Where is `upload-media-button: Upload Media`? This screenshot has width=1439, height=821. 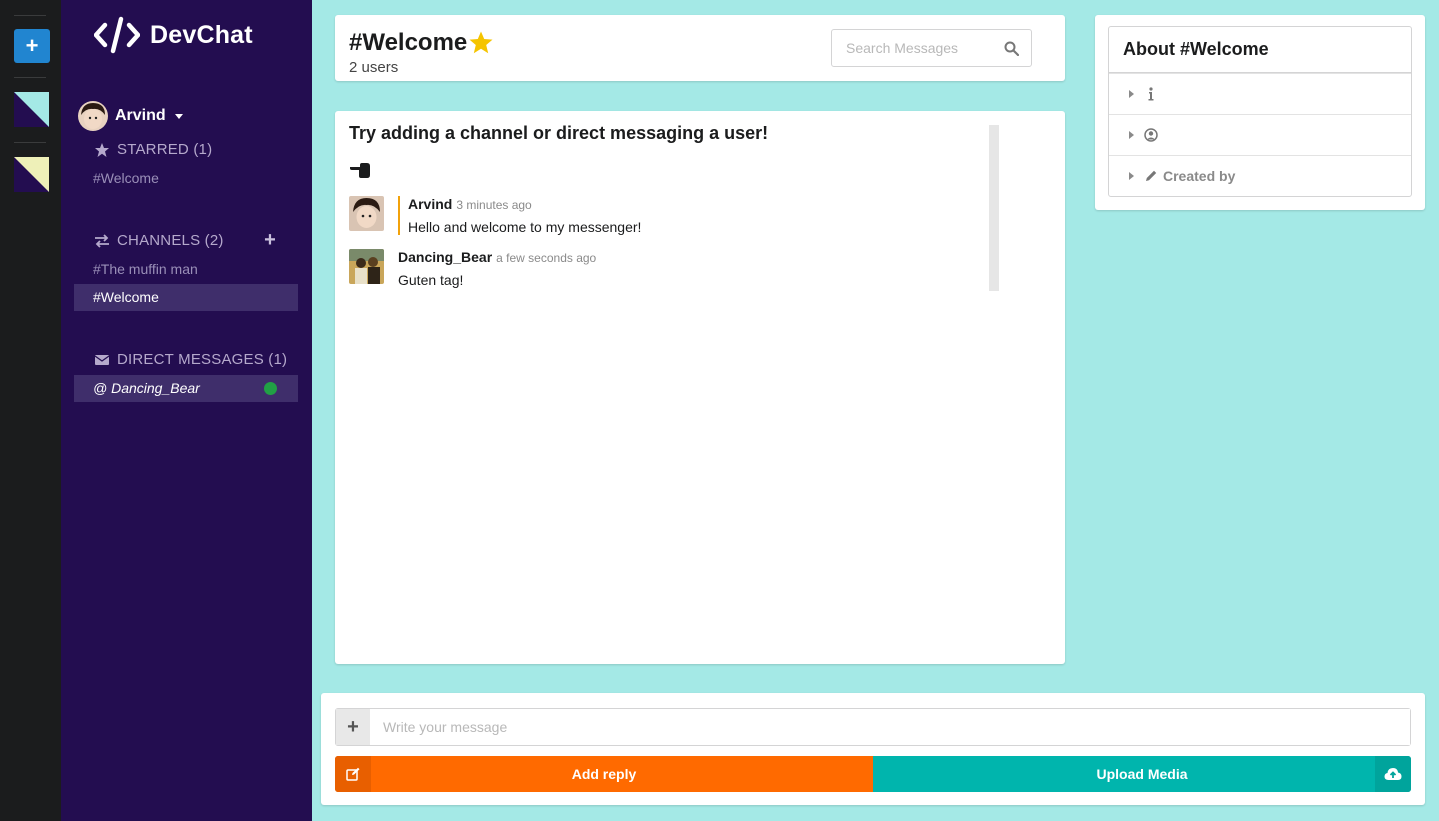
upload-media-button: Upload Media is located at coordinates (1142, 774).